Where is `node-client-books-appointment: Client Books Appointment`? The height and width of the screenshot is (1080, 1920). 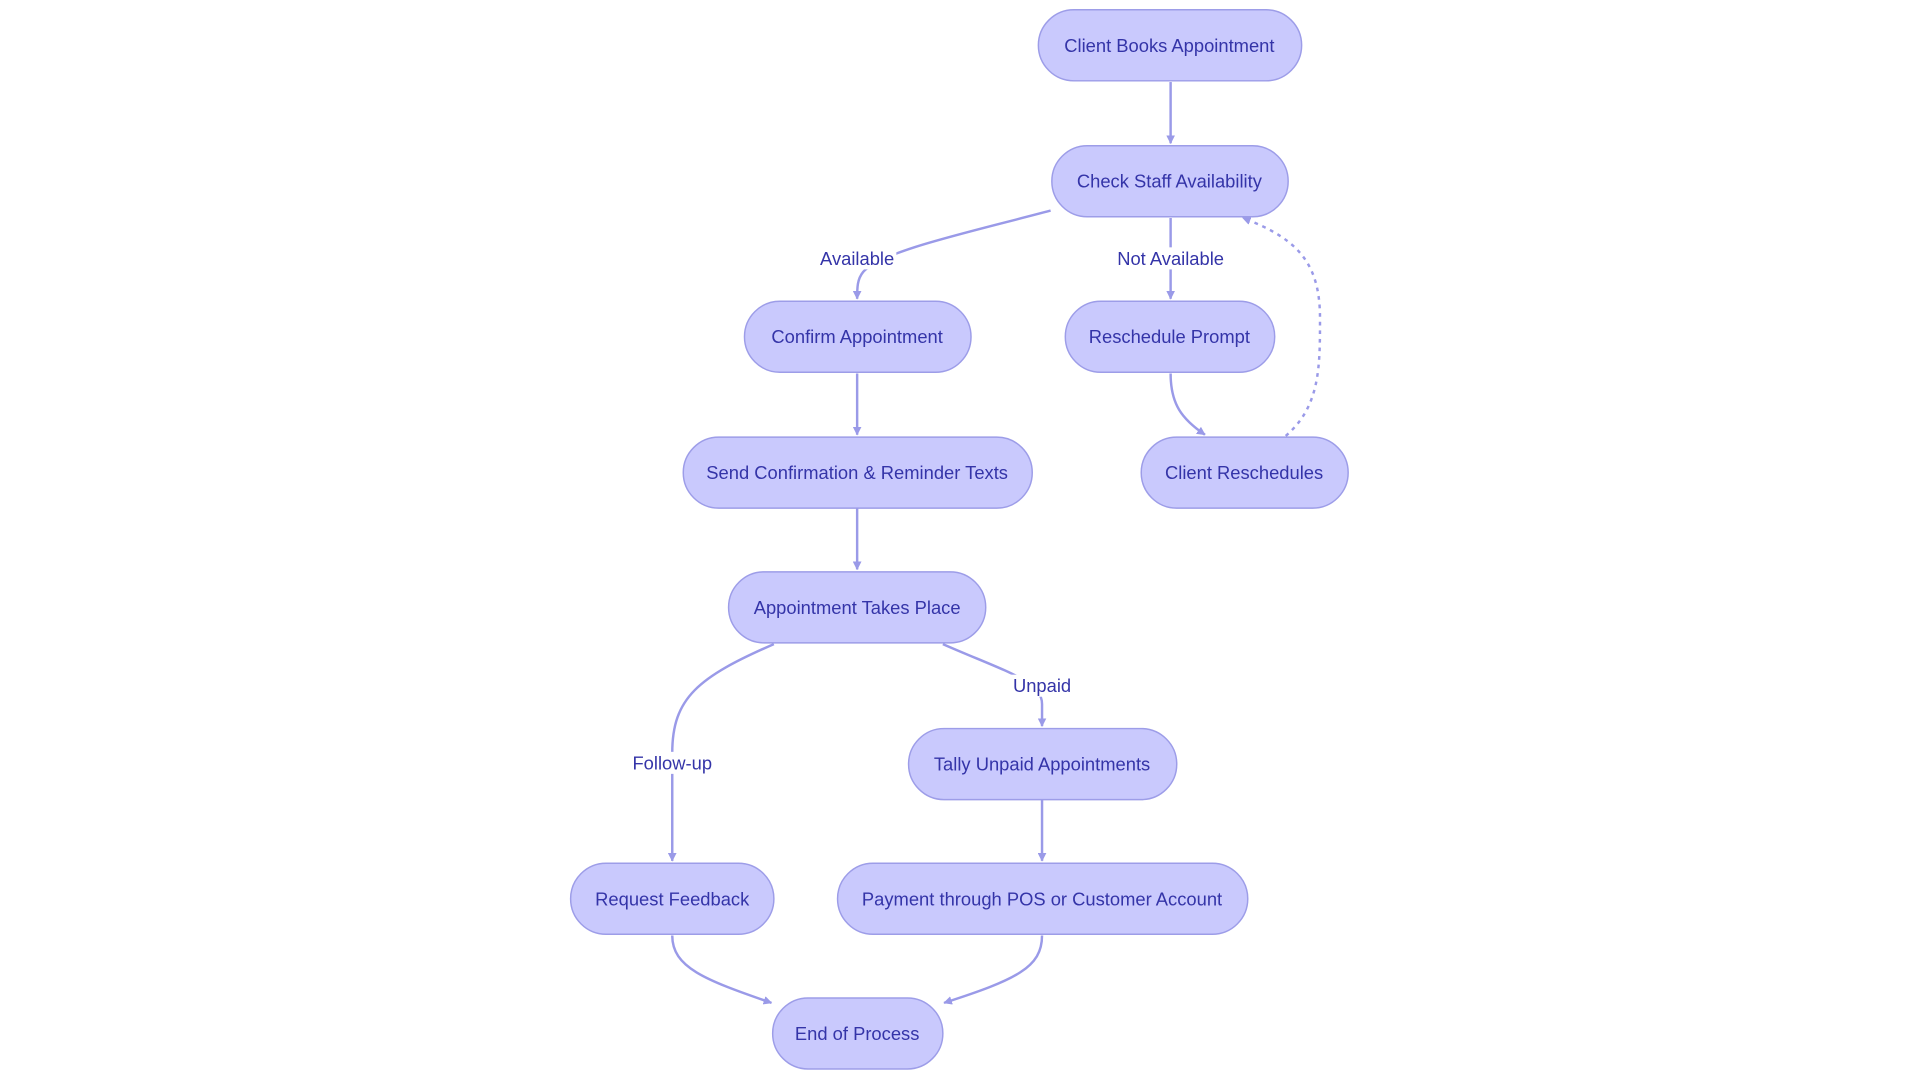
node-client-books-appointment: Client Books Appointment is located at coordinates (1170, 45).